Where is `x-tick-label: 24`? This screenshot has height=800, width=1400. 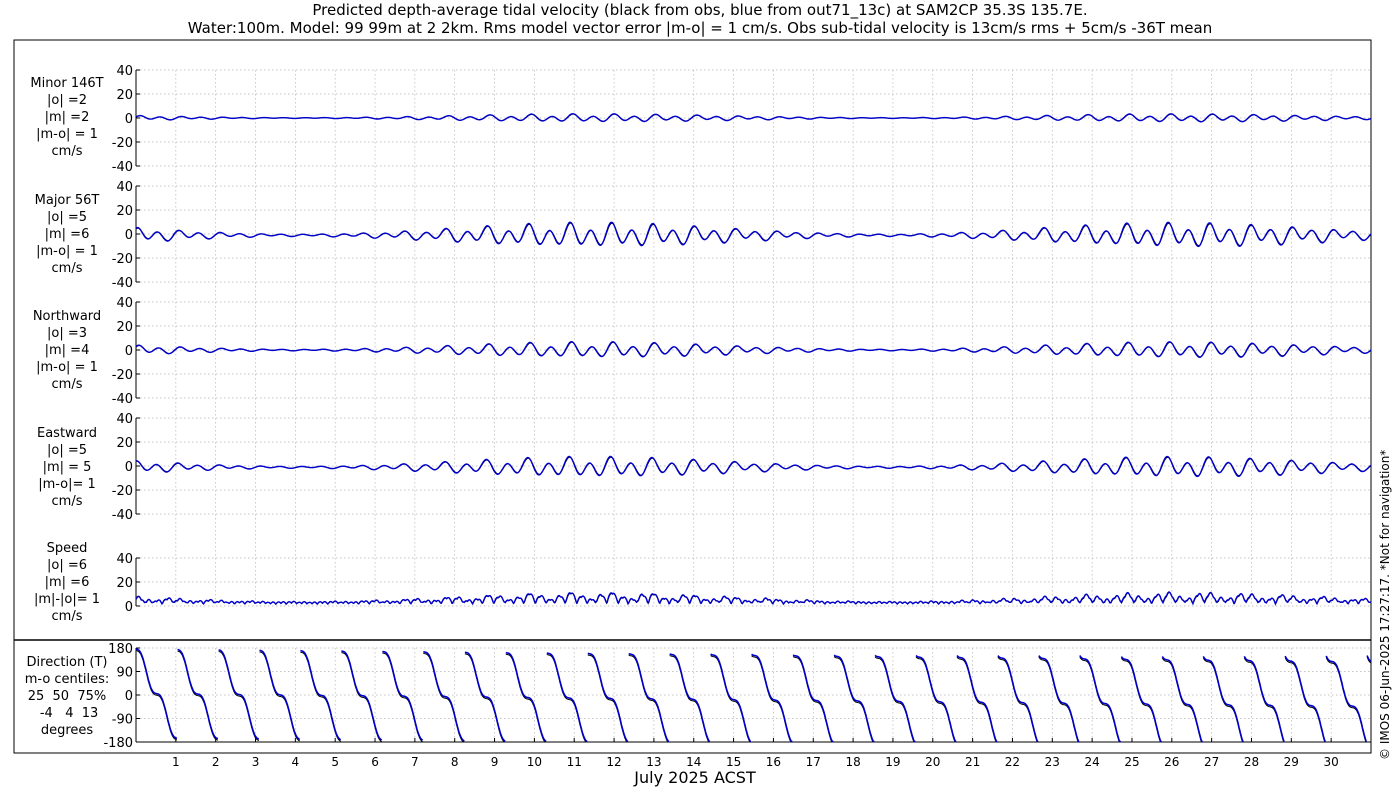 x-tick-label: 24 is located at coordinates (1091, 762).